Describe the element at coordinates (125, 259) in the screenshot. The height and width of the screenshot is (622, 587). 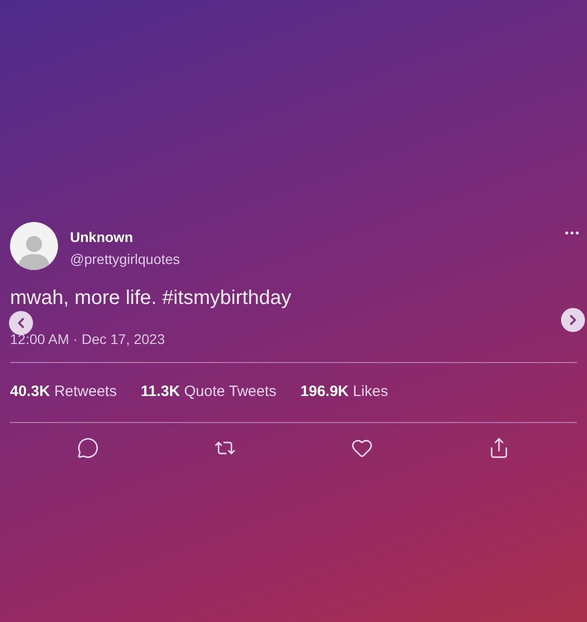
I see `author-handle: @prettygirlquotes` at that location.